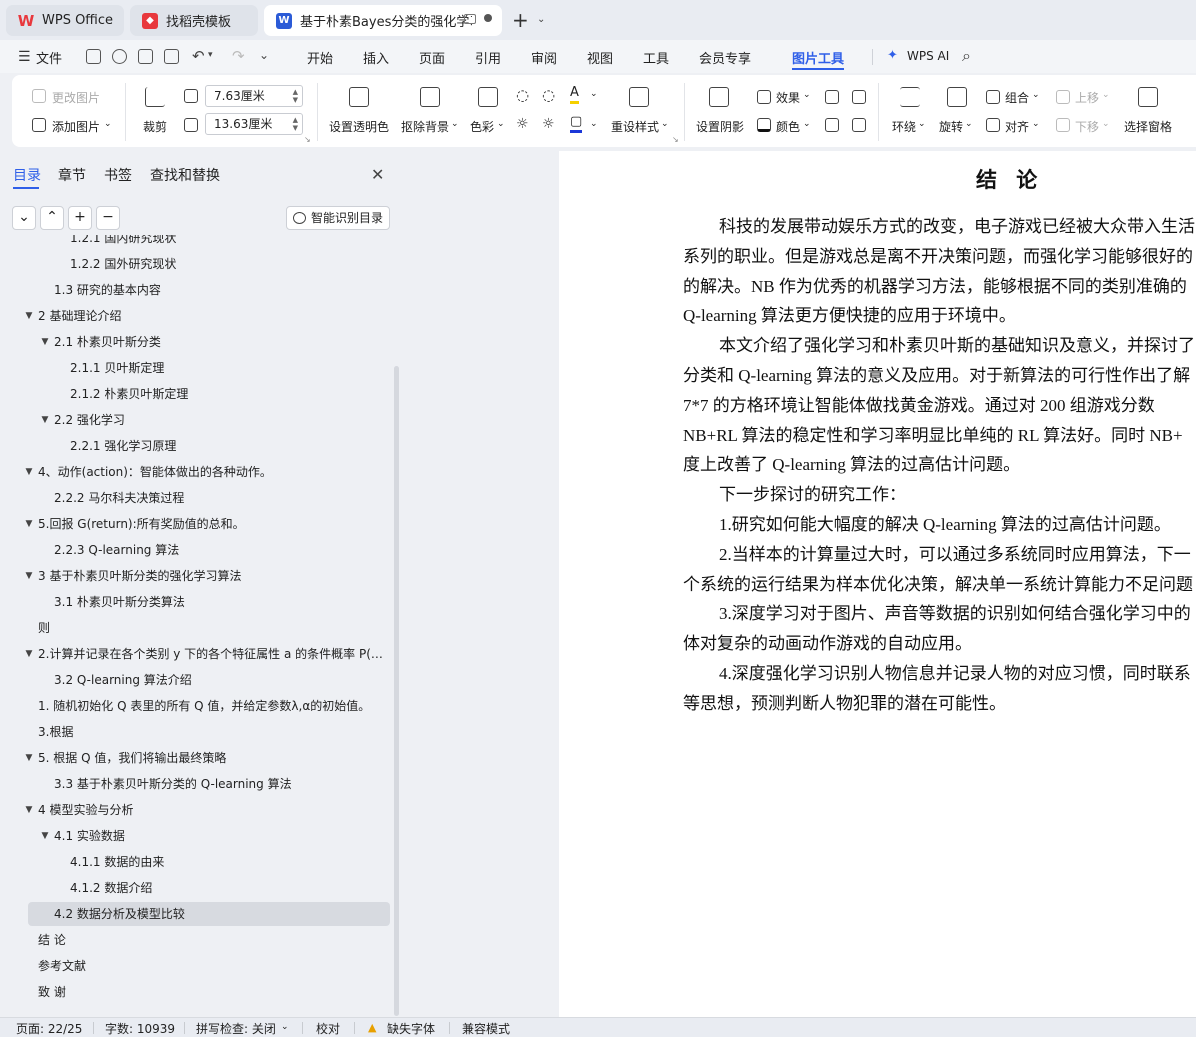 The width and height of the screenshot is (1196, 1037). I want to click on undo-dropdown-icon: ▾, so click(210, 55).